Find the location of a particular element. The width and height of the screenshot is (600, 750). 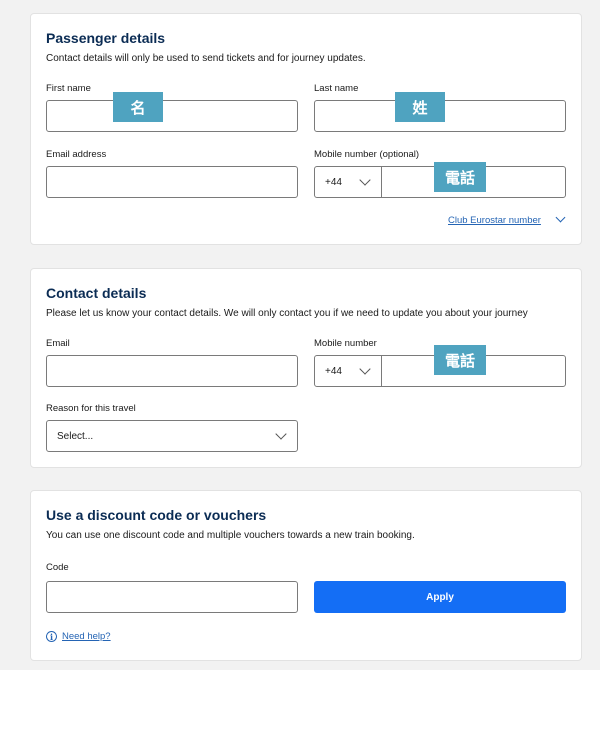

discount-title: Use a discount code or vouchers is located at coordinates (156, 515).